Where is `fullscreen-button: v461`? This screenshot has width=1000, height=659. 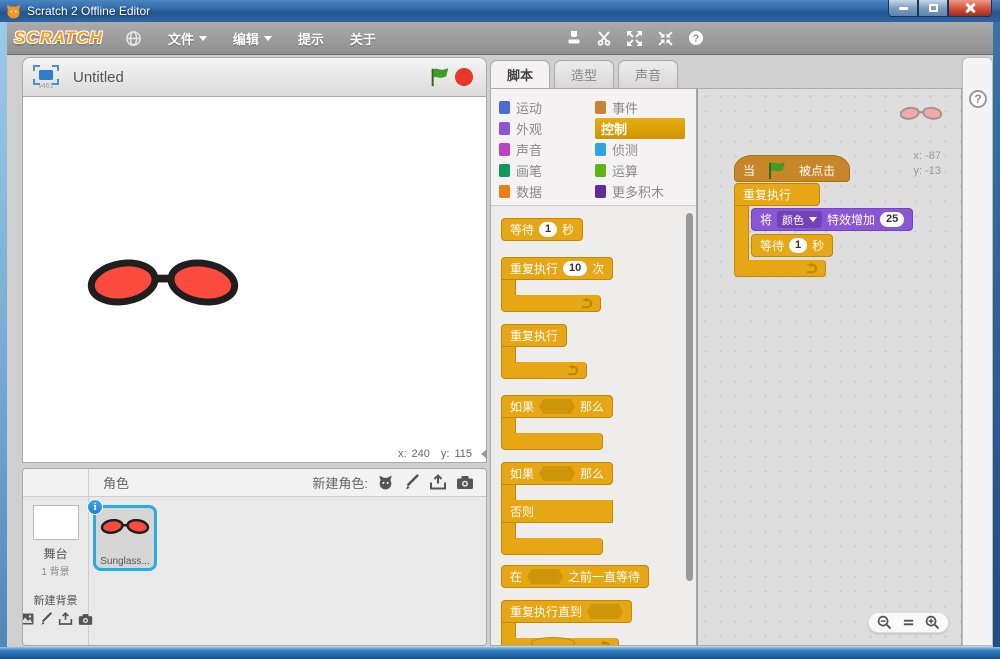
fullscreen-button: v461 is located at coordinates (46, 77).